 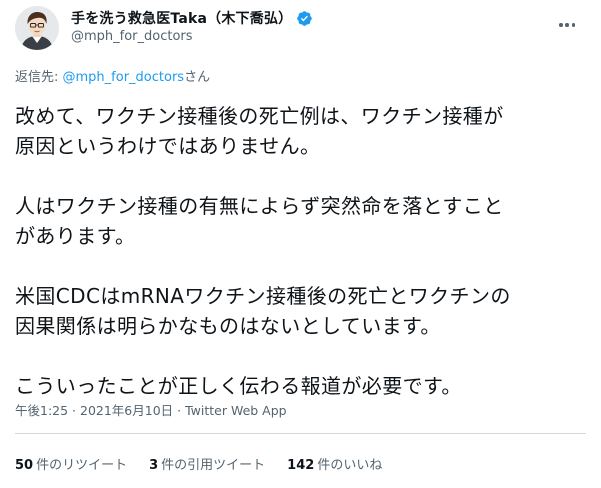 What do you see at coordinates (301, 465) in the screenshot?
I see `likes-count: 142` at bounding box center [301, 465].